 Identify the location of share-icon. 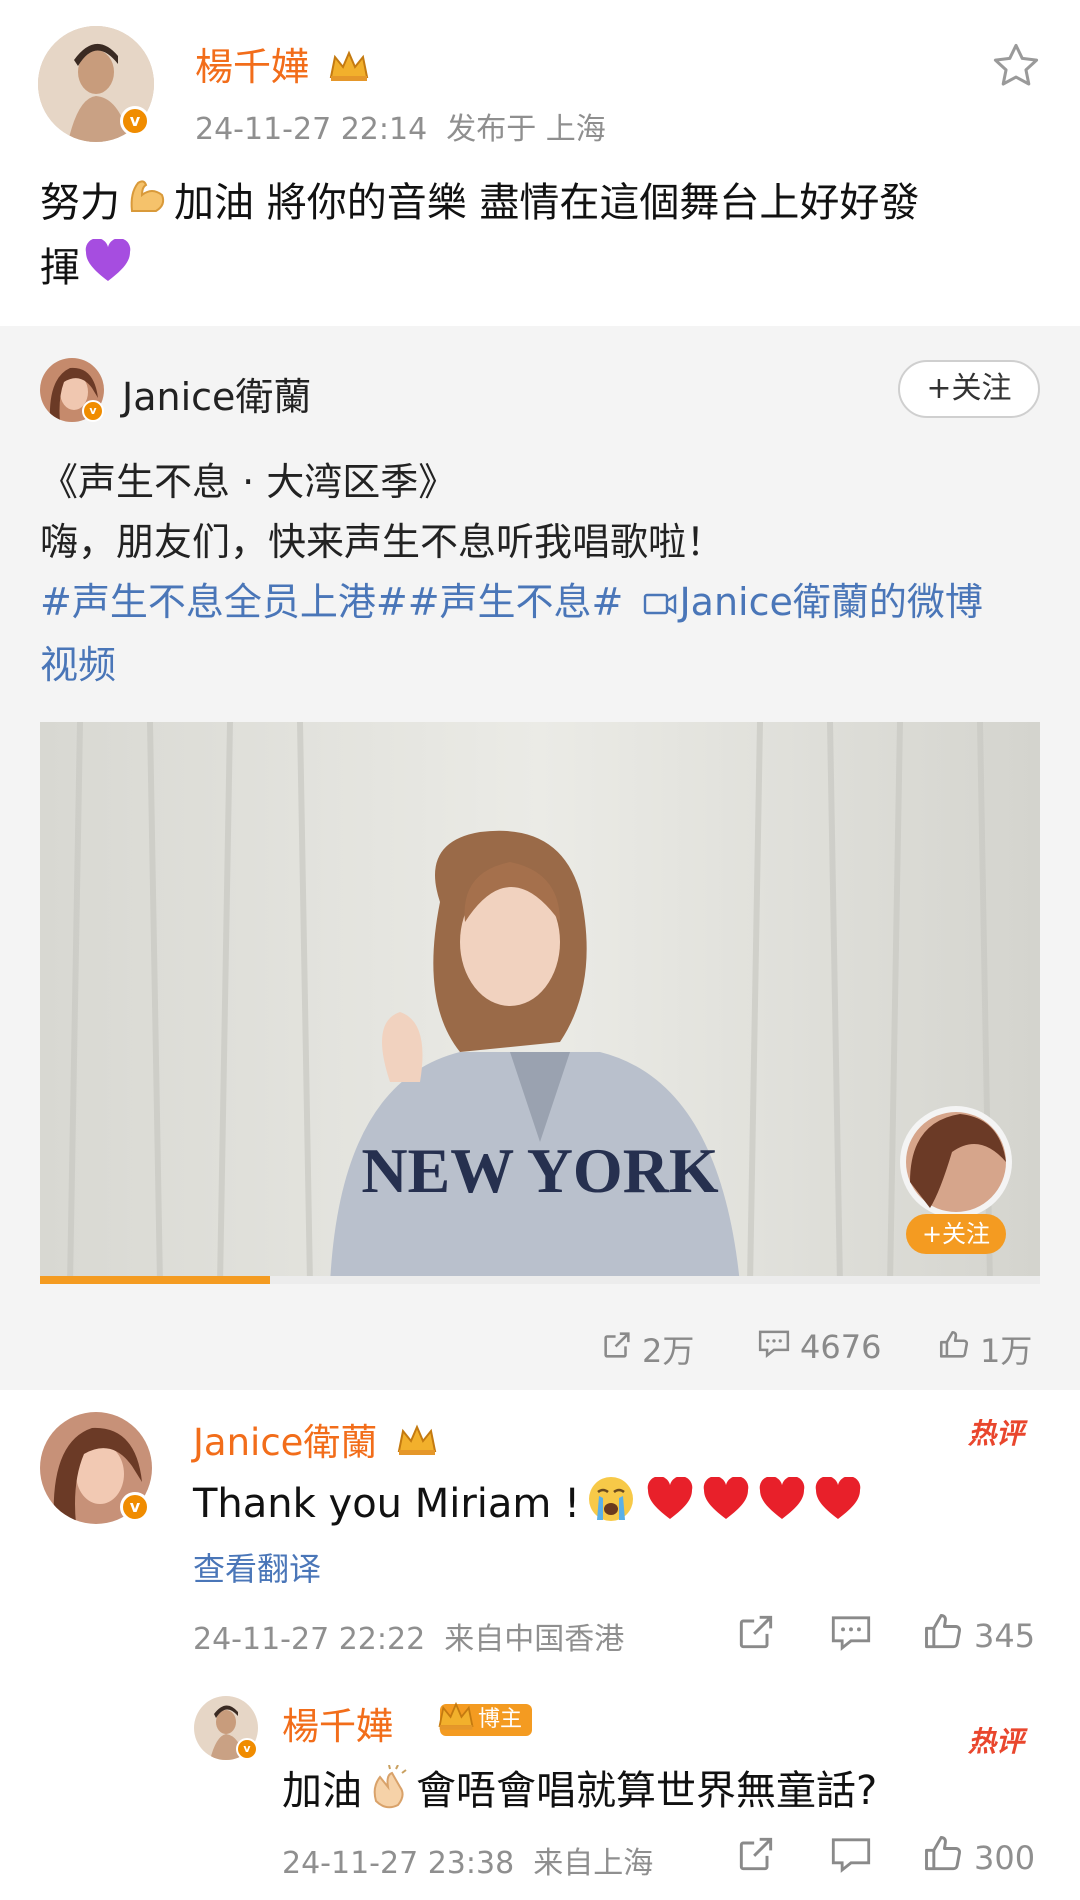
(617, 1349).